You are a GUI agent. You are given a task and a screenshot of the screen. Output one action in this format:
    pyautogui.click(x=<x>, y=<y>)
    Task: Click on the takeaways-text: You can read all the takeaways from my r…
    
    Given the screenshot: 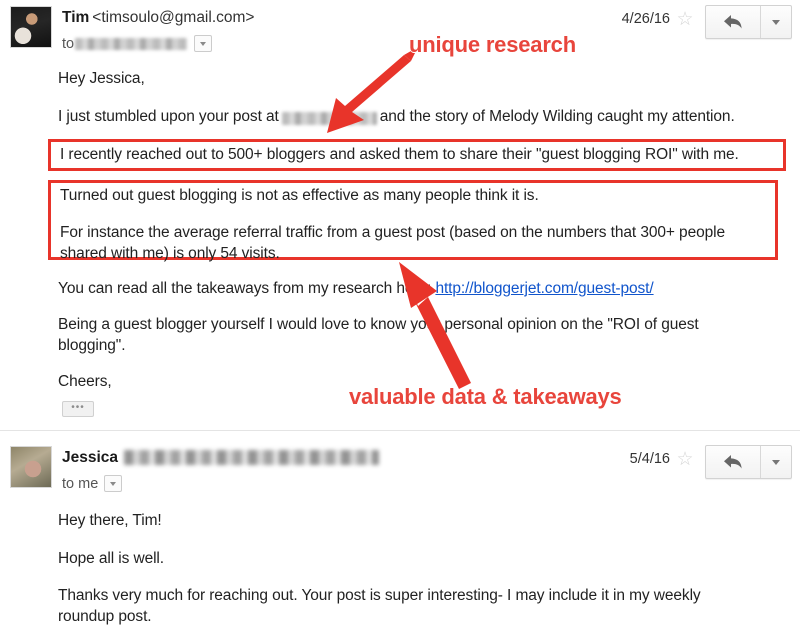 What is the action you would take?
    pyautogui.click(x=245, y=288)
    